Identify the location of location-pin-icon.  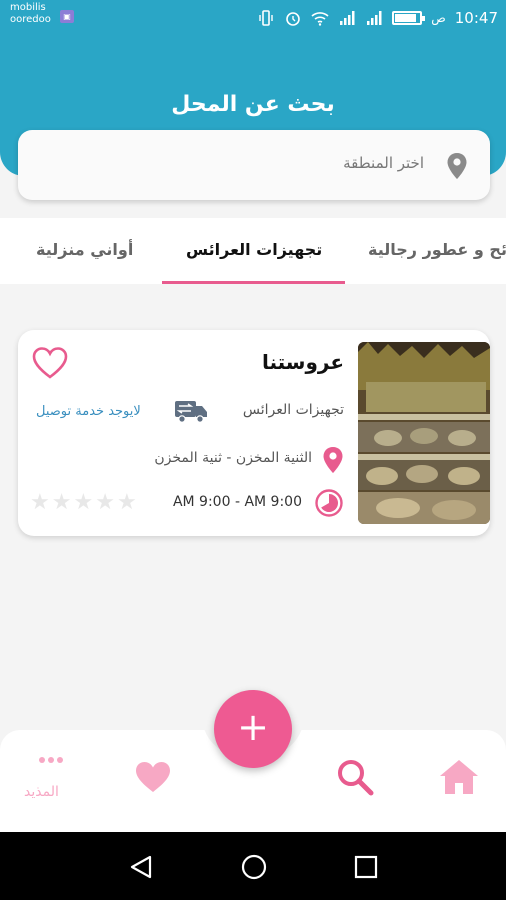
(457, 166).